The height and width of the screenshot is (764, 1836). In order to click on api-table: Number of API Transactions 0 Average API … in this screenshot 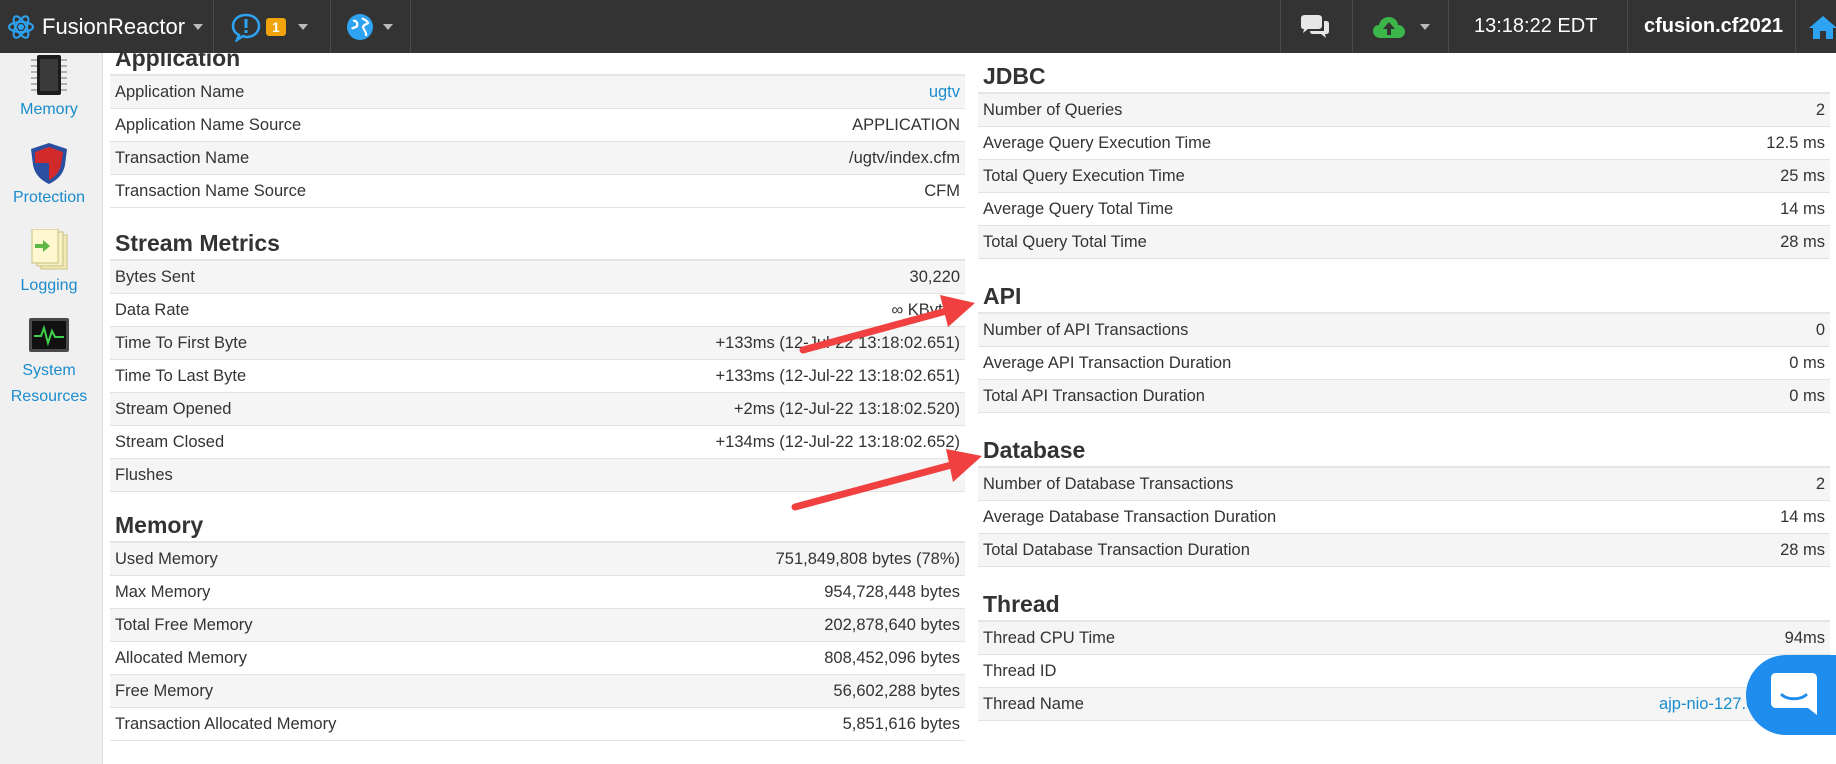, I will do `click(1404, 363)`.